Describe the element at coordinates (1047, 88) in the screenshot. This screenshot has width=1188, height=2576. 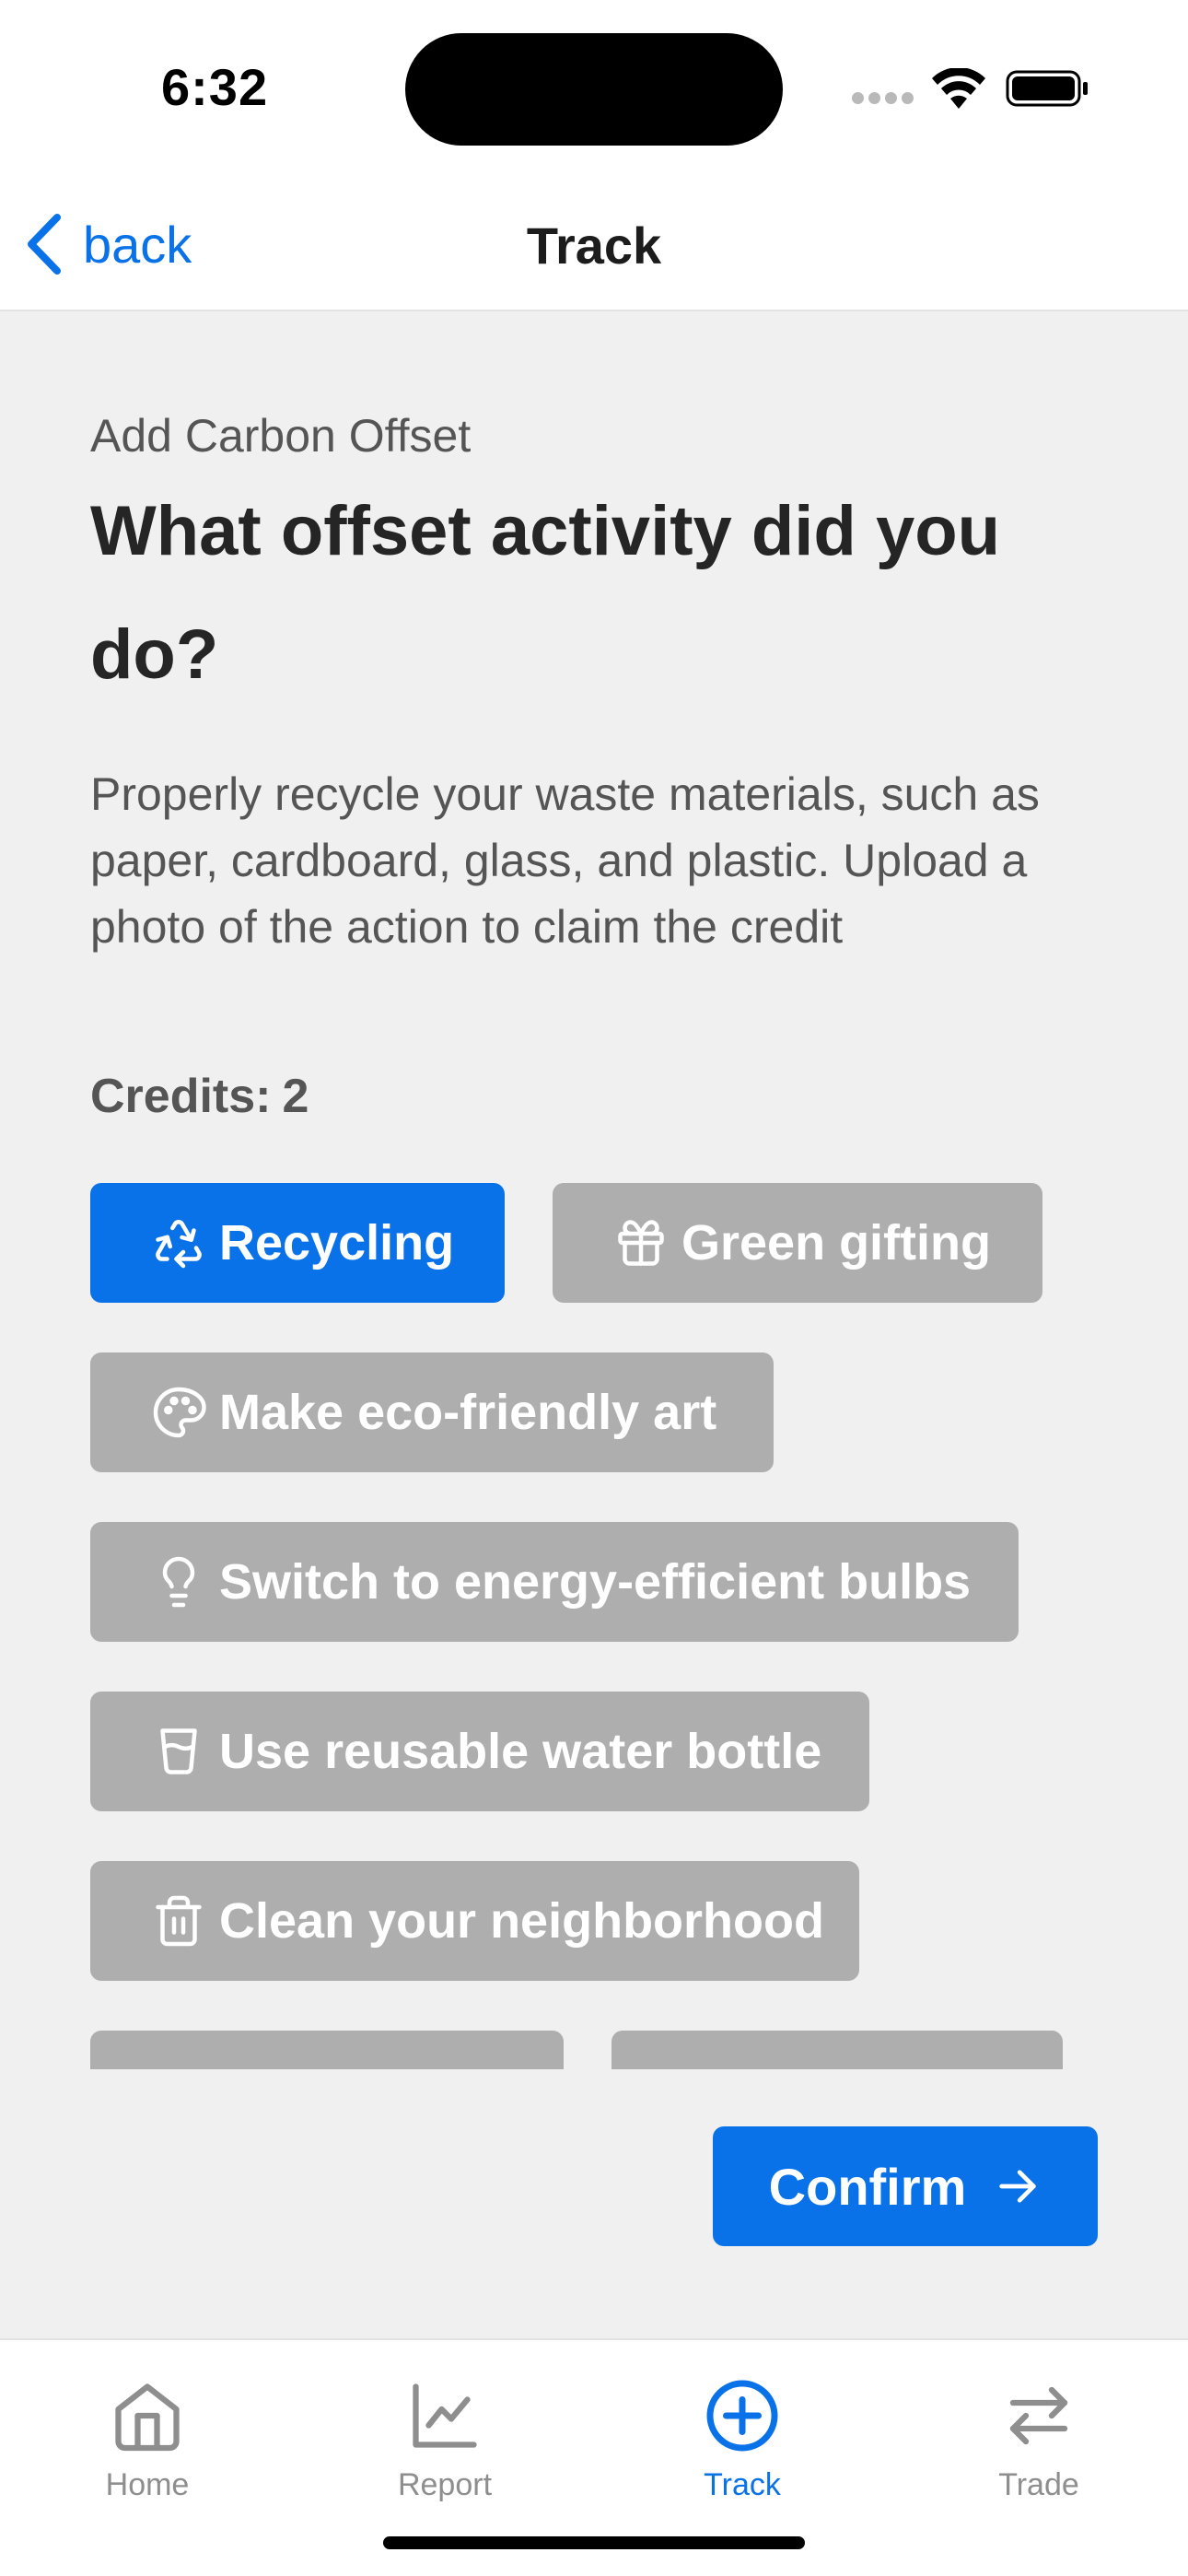
I see `battery-icon` at that location.